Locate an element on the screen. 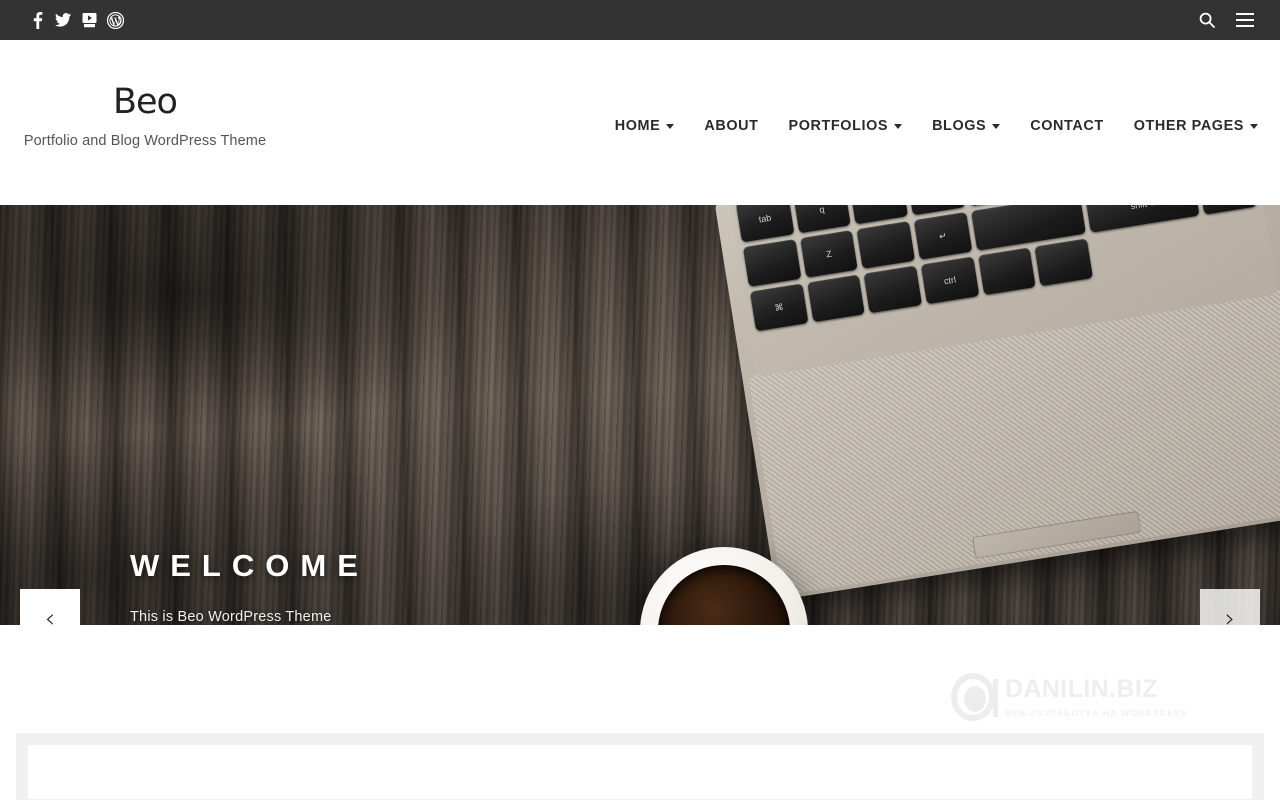 The width and height of the screenshot is (1280, 800). watermark-text: DANILIN.BIZ ВЕБ-РАЗРАБОТКА НА WORDPRESS is located at coordinates (1096, 696).